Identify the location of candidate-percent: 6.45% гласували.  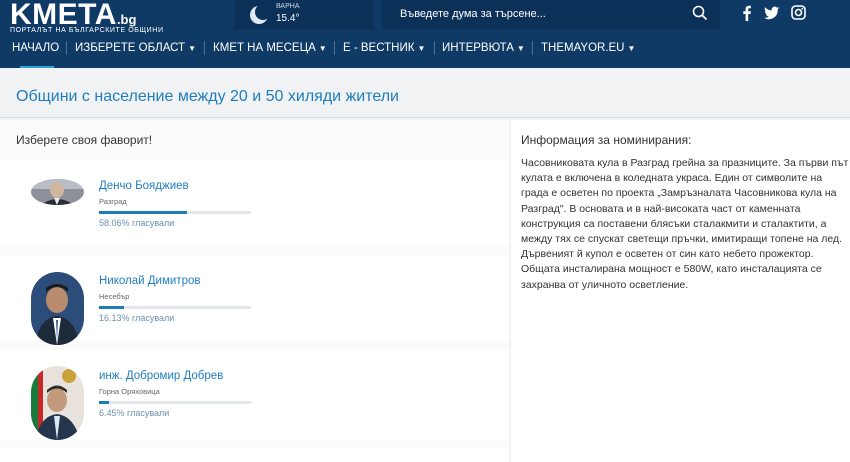
(134, 413).